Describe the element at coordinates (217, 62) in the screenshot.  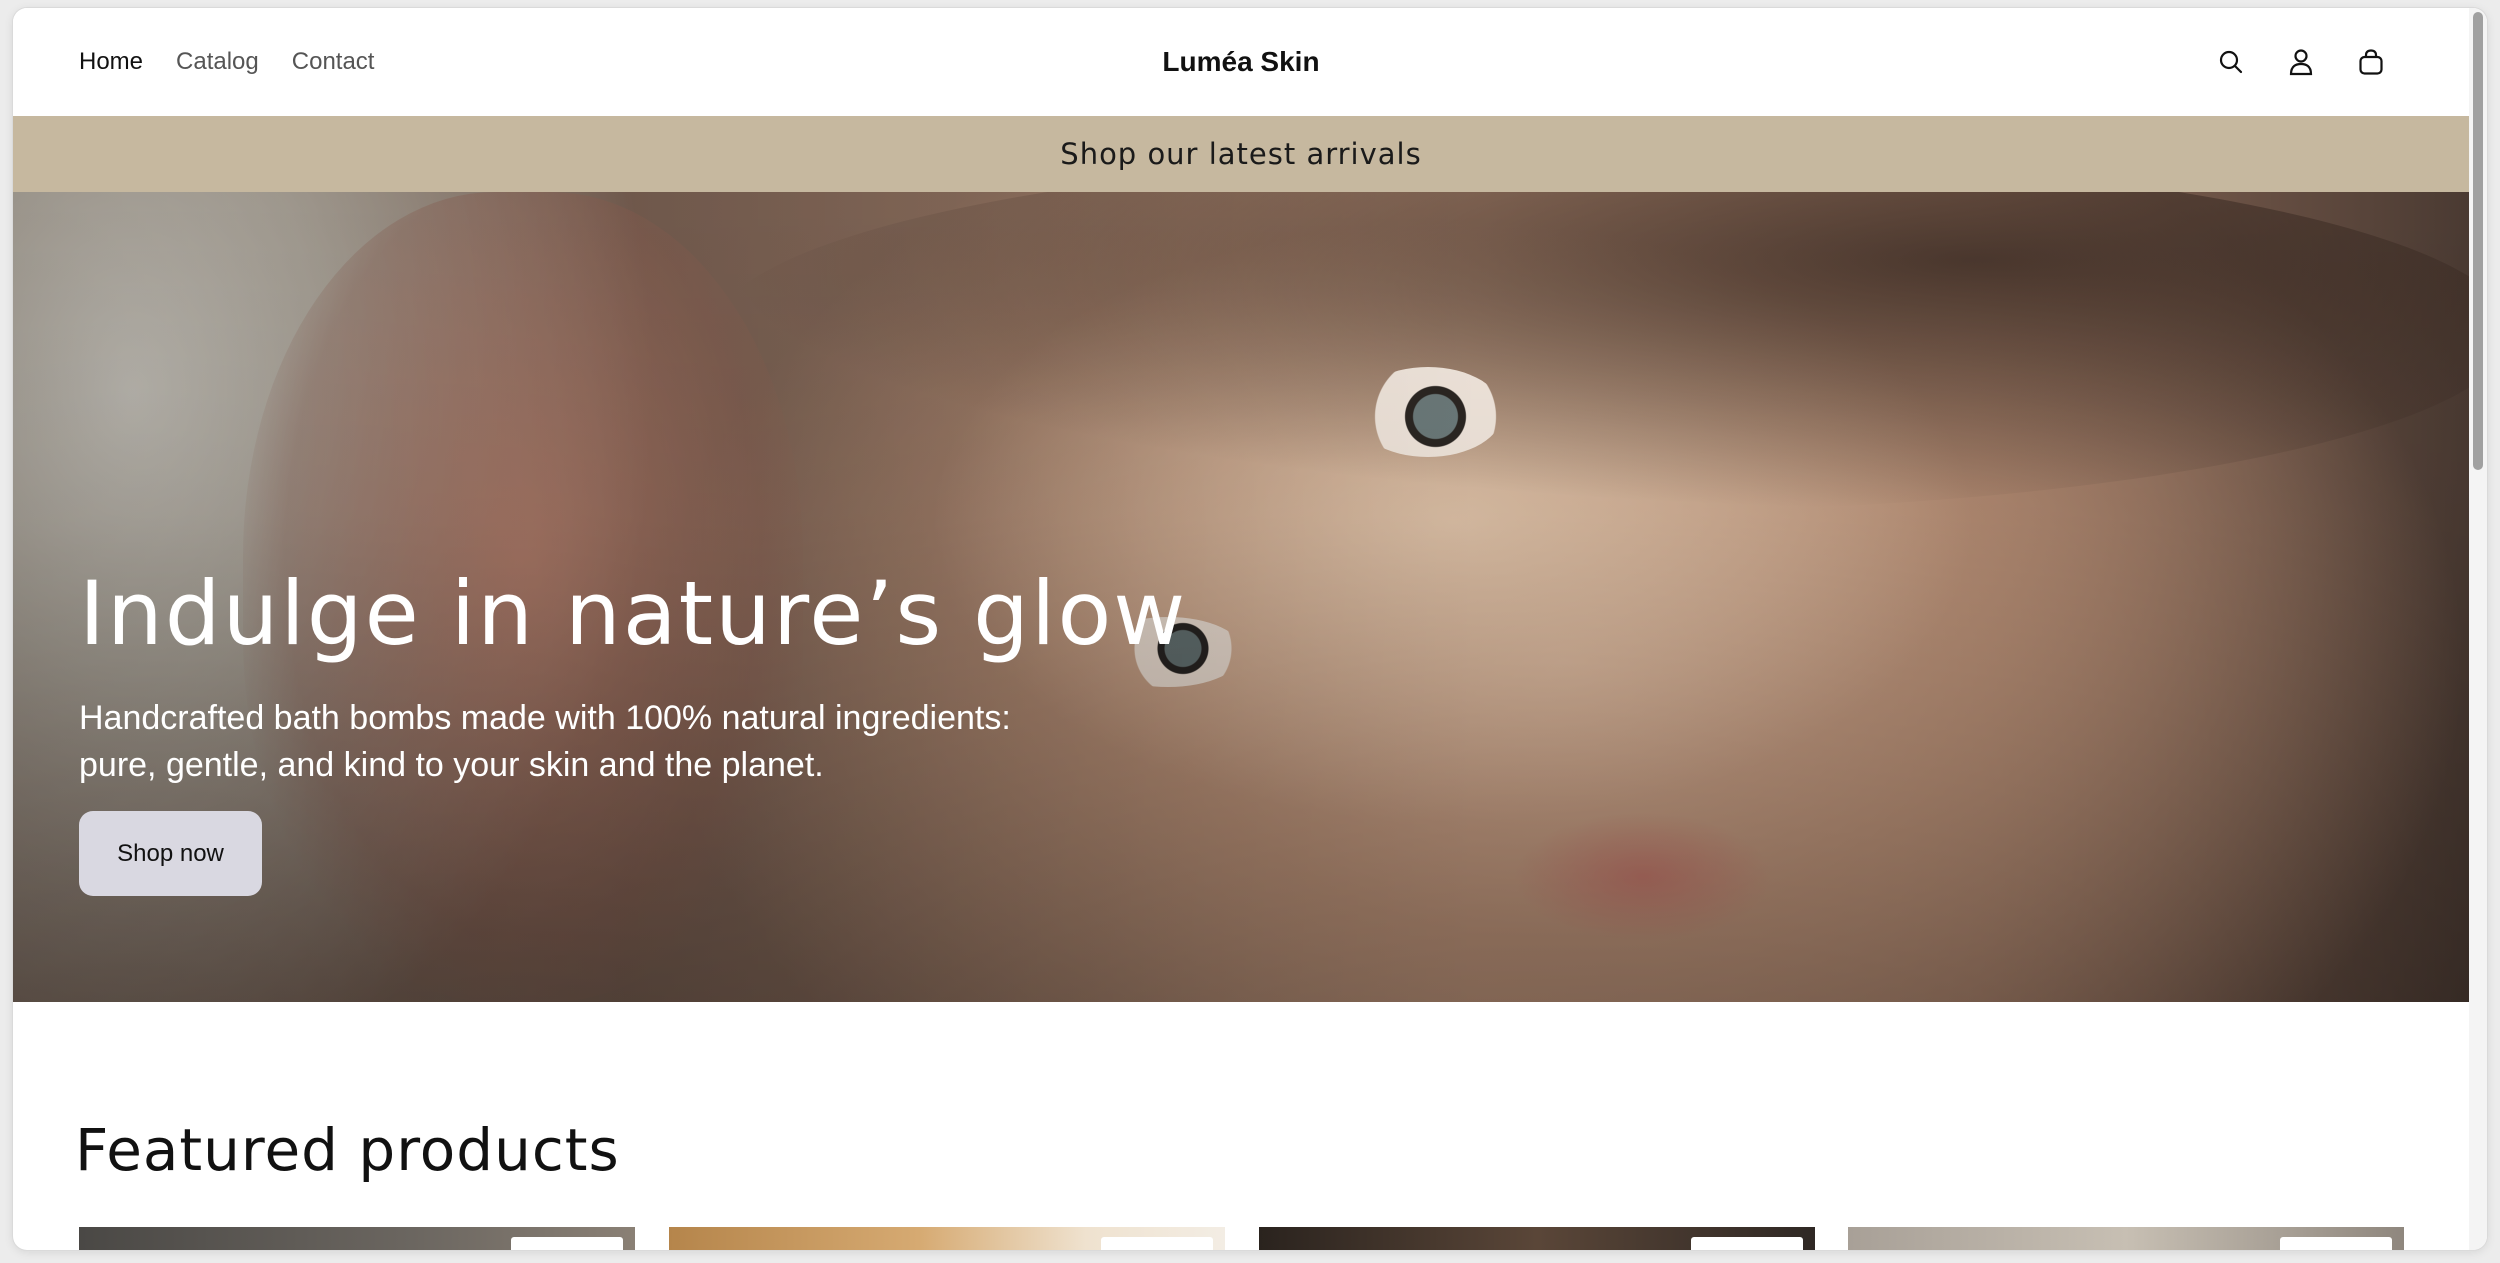
I see `nav-catalog-link: Catalog` at that location.